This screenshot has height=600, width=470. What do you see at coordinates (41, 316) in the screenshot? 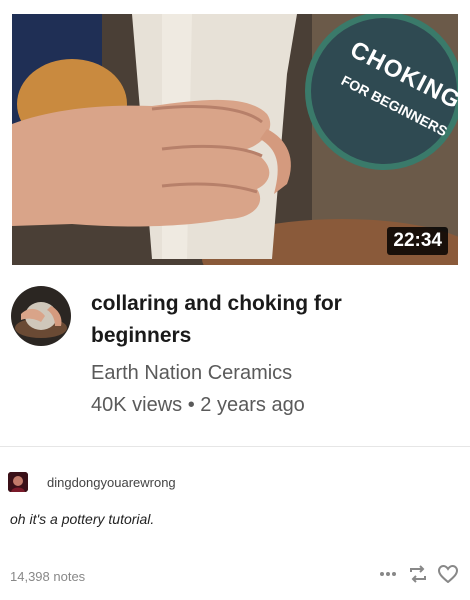
I see `channel-avatar` at bounding box center [41, 316].